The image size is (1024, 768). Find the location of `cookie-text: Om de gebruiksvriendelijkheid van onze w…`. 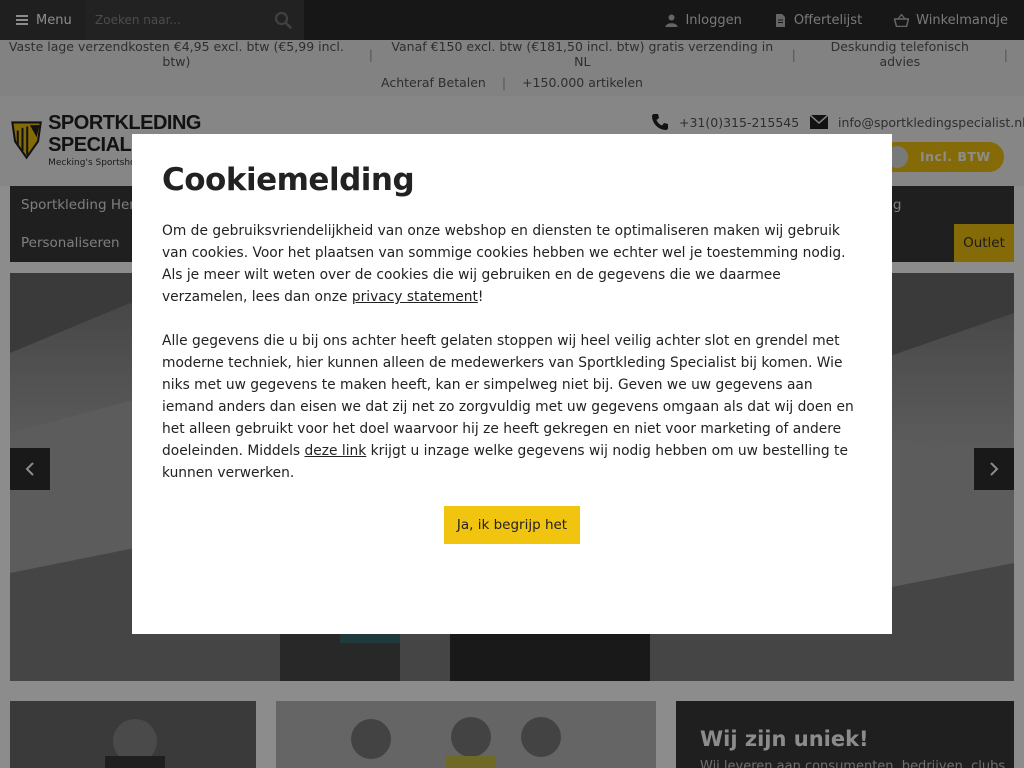

cookie-text: Om de gebruiksvriendelijkheid van onze w… is located at coordinates (504, 264).